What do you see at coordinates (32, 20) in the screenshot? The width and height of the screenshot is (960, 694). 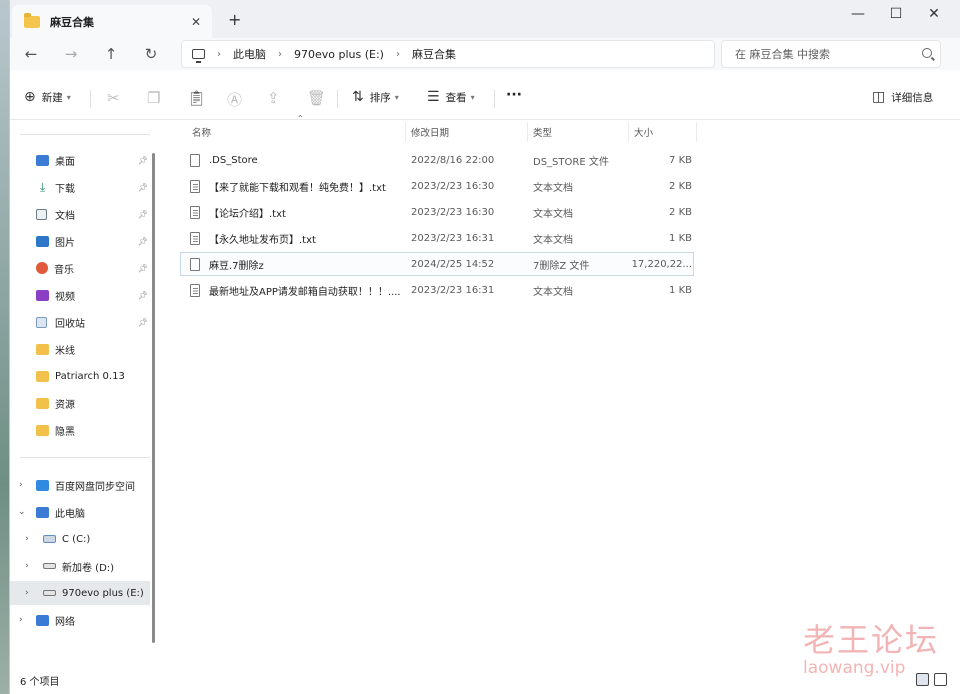 I see `folder-icon` at bounding box center [32, 20].